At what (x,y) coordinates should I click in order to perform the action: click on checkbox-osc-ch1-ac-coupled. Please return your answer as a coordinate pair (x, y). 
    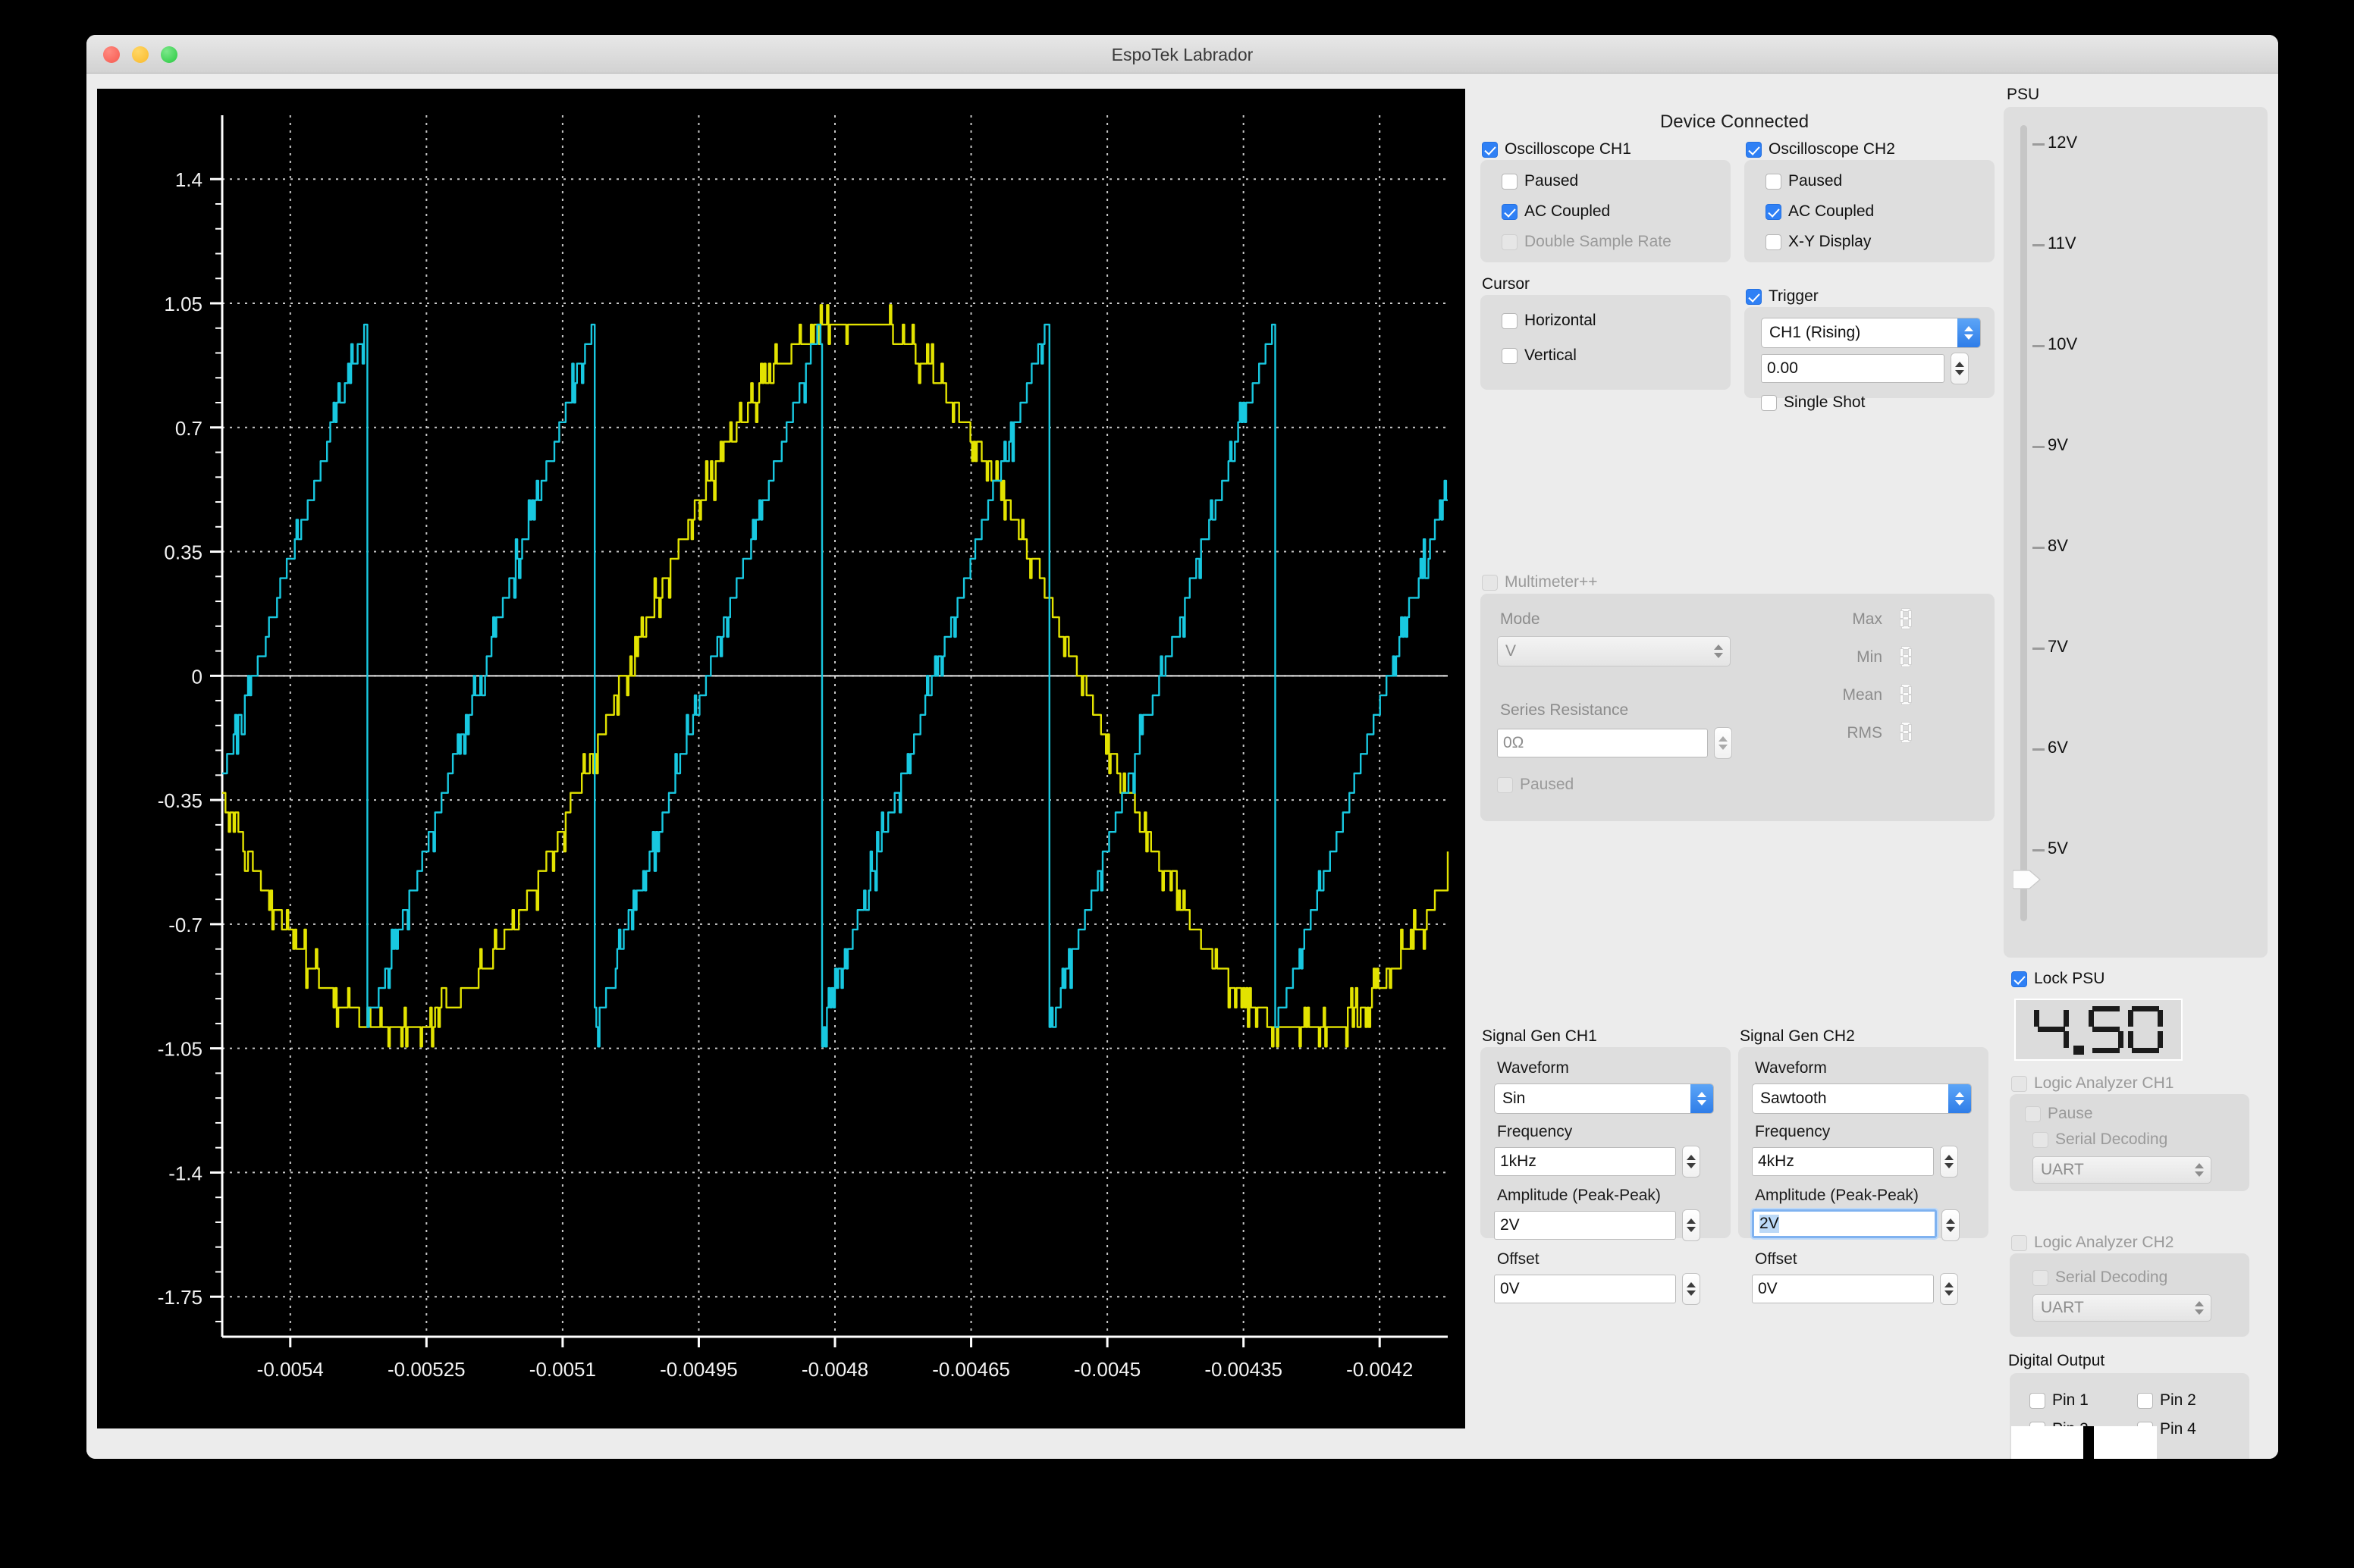
    Looking at the image, I should click on (1510, 211).